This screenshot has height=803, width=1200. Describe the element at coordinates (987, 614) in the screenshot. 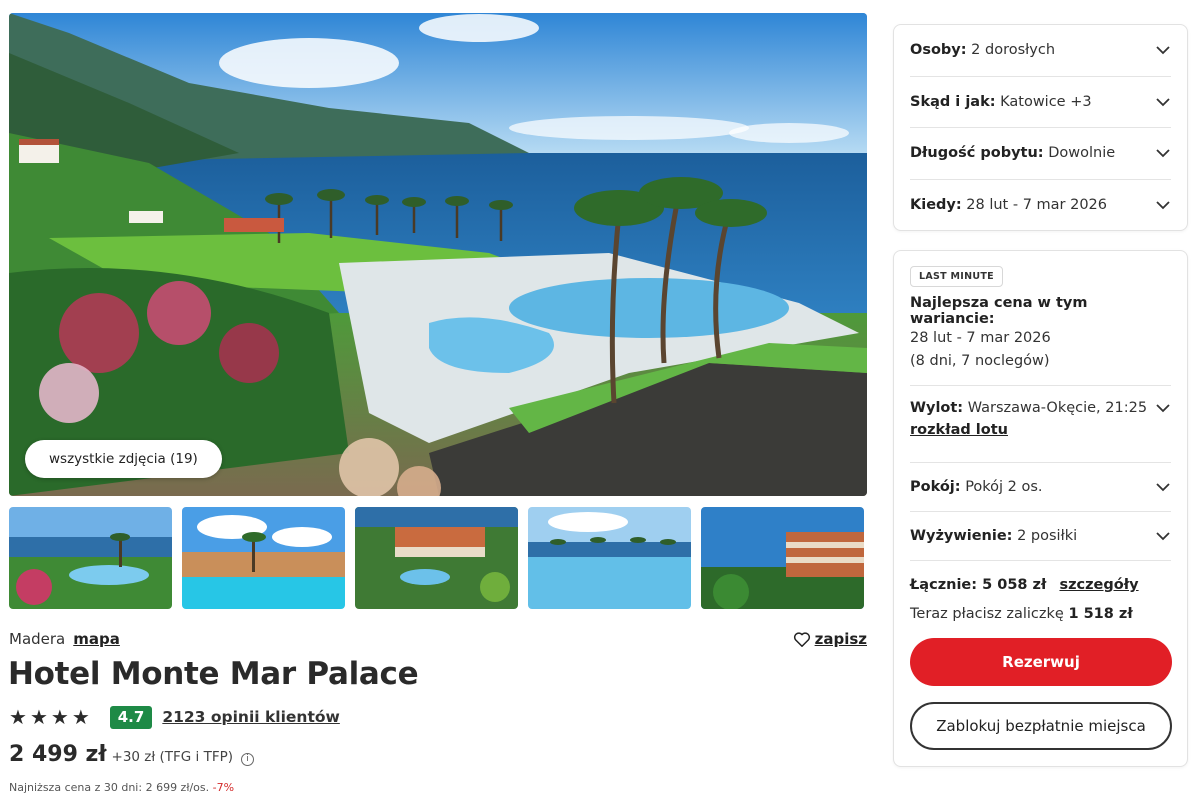

I see `deposit-text: Teraz płacisz zaliczkę` at that location.